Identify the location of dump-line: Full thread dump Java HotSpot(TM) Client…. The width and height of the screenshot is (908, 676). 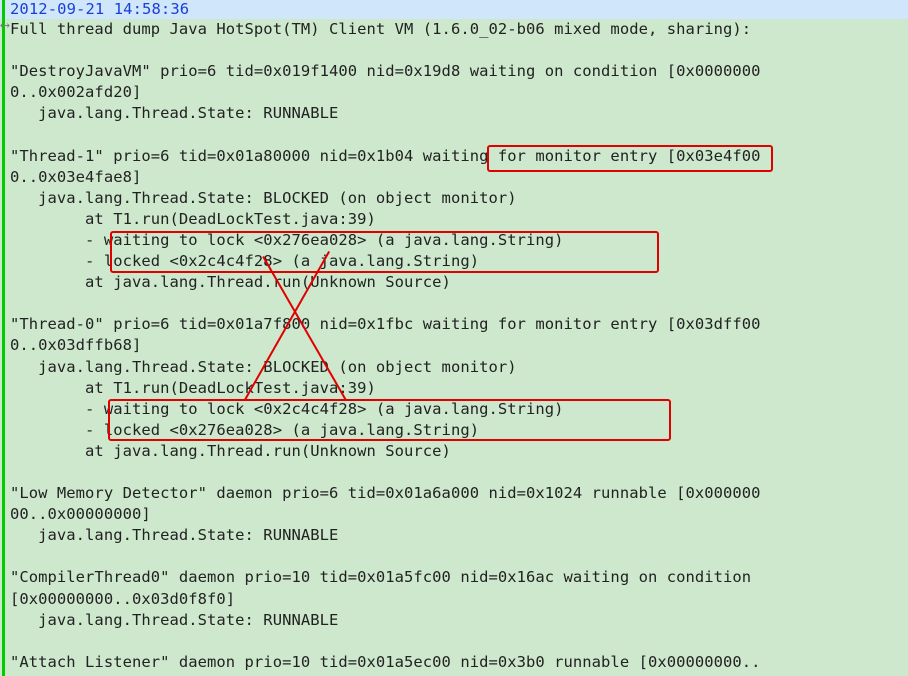
(381, 29).